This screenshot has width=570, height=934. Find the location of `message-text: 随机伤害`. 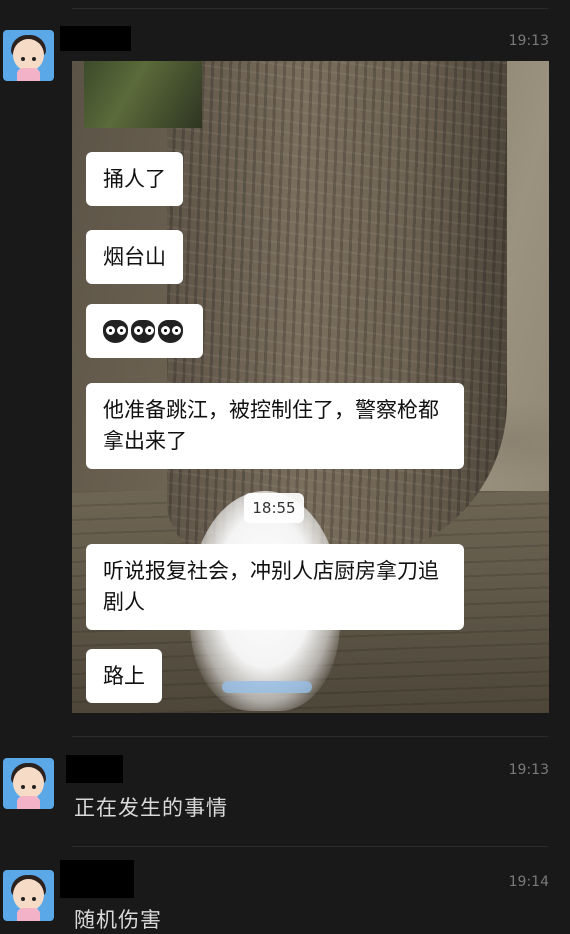

message-text: 随机伤害 is located at coordinates (118, 920).